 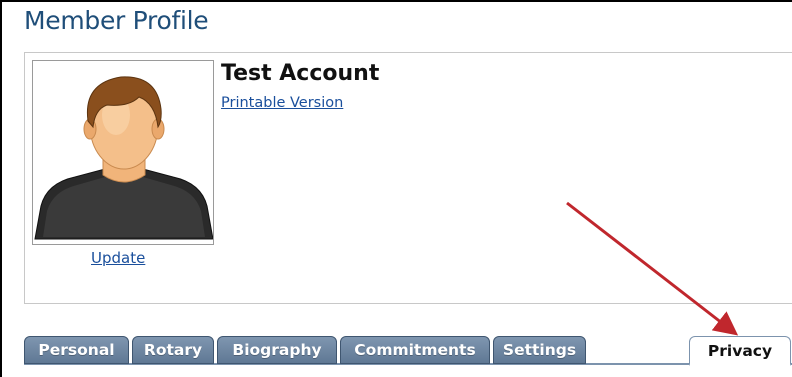 What do you see at coordinates (740, 351) in the screenshot?
I see `tab-privacy: Privacy` at bounding box center [740, 351].